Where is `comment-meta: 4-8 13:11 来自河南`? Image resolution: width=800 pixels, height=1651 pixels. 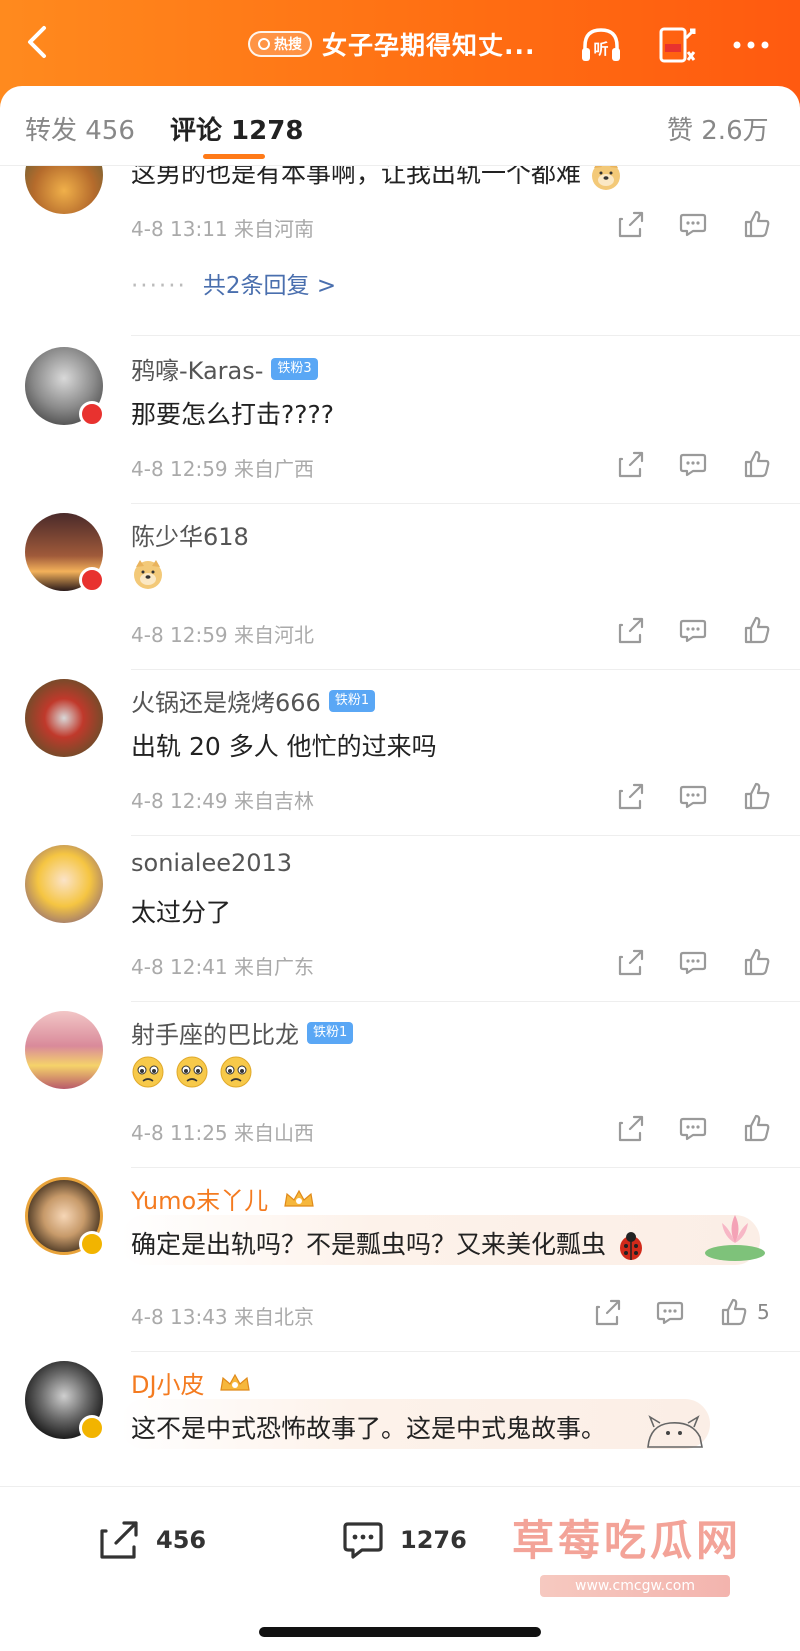 comment-meta: 4-8 13:11 来自河南 is located at coordinates (223, 229).